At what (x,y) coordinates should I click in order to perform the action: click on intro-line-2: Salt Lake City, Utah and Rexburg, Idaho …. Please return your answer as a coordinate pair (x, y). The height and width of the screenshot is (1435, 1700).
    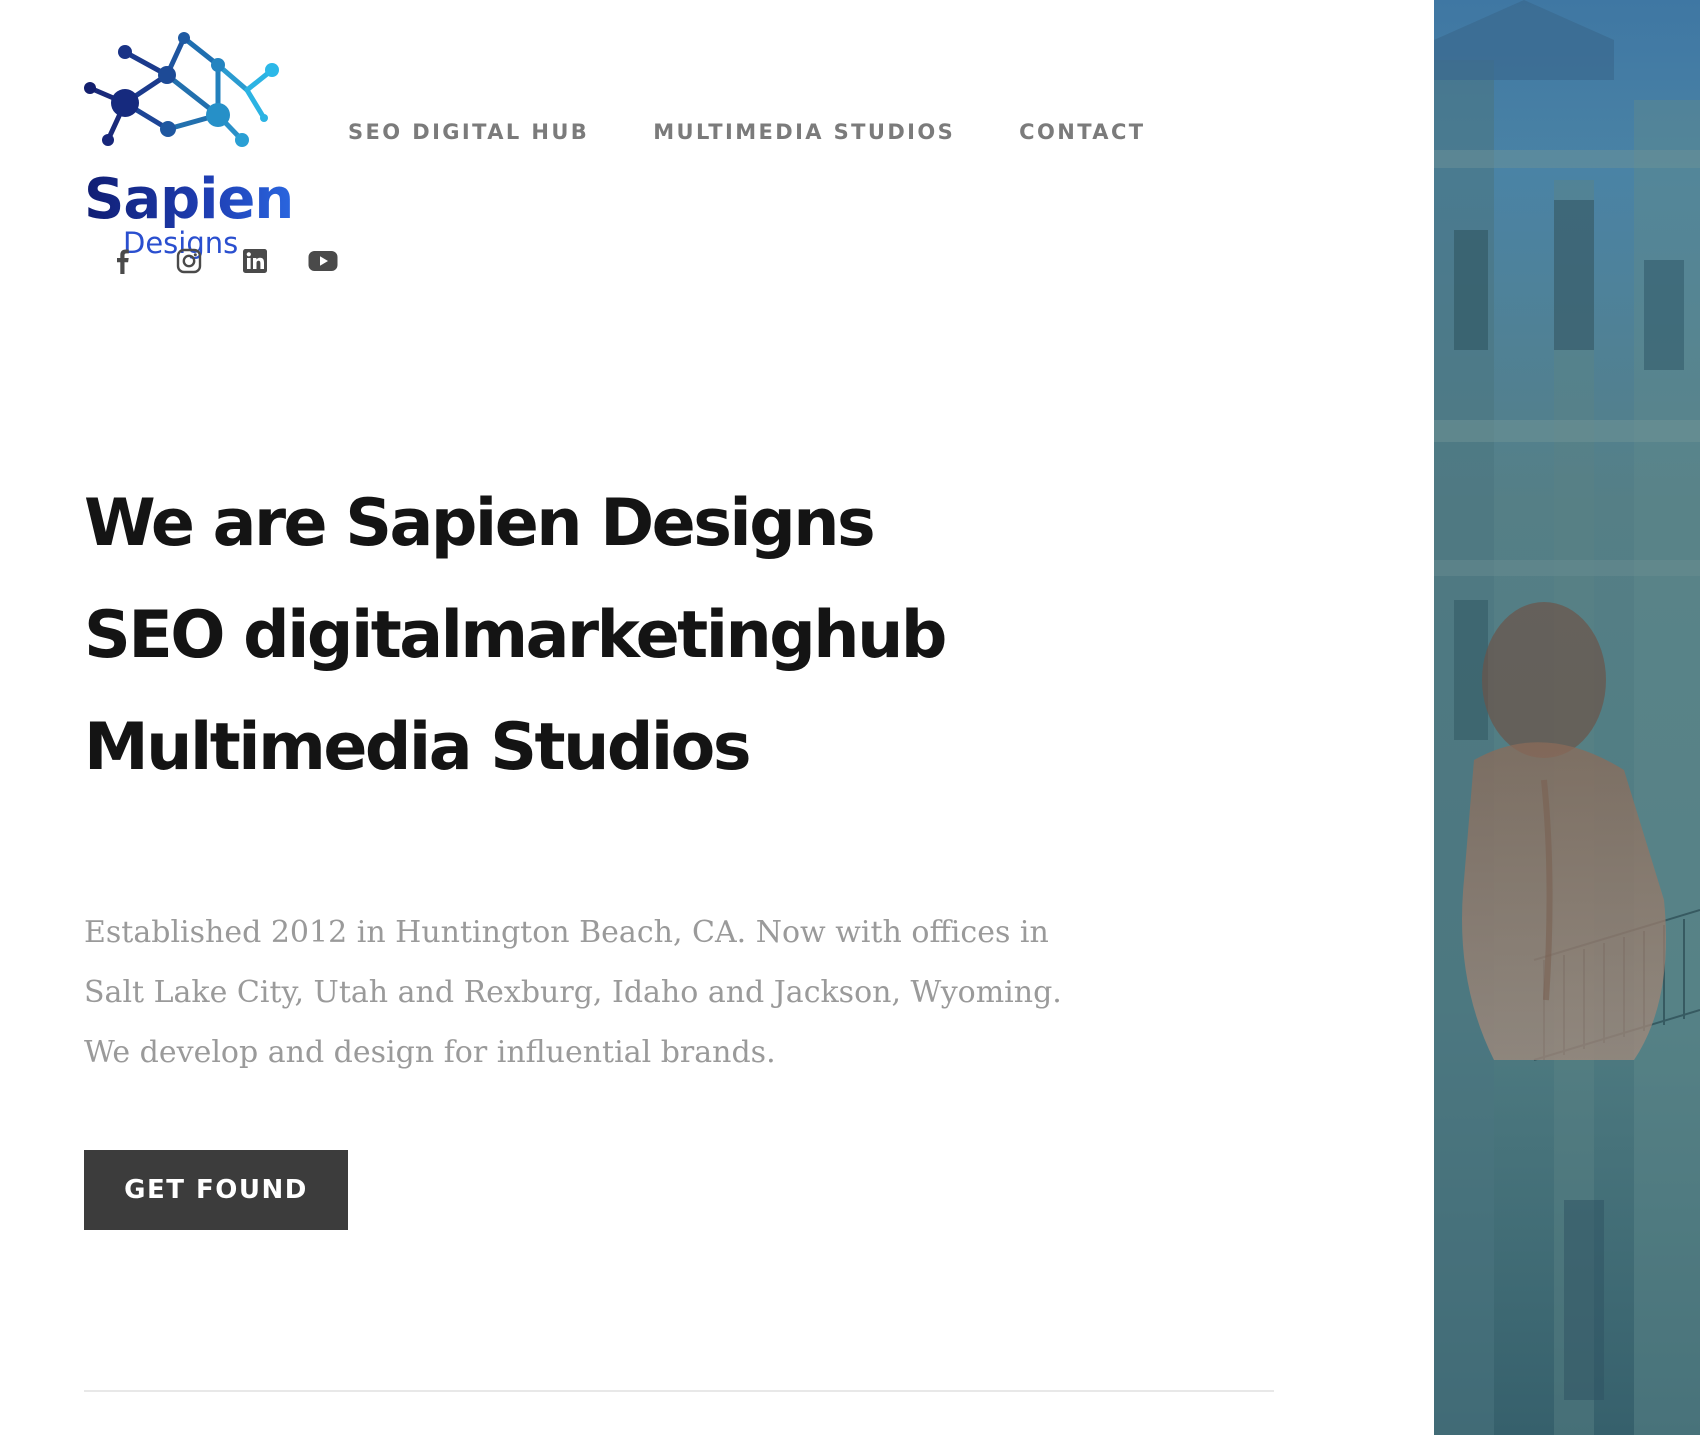
    Looking at the image, I should click on (573, 992).